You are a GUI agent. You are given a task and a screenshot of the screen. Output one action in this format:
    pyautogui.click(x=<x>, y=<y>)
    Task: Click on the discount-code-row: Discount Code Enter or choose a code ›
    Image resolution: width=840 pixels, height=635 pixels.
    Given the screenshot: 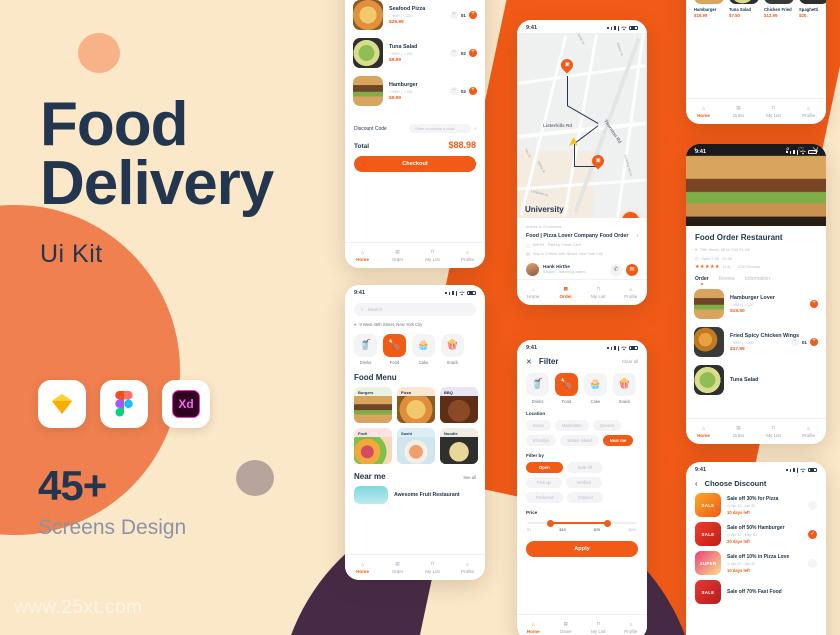 What is the action you would take?
    pyautogui.click(x=415, y=128)
    